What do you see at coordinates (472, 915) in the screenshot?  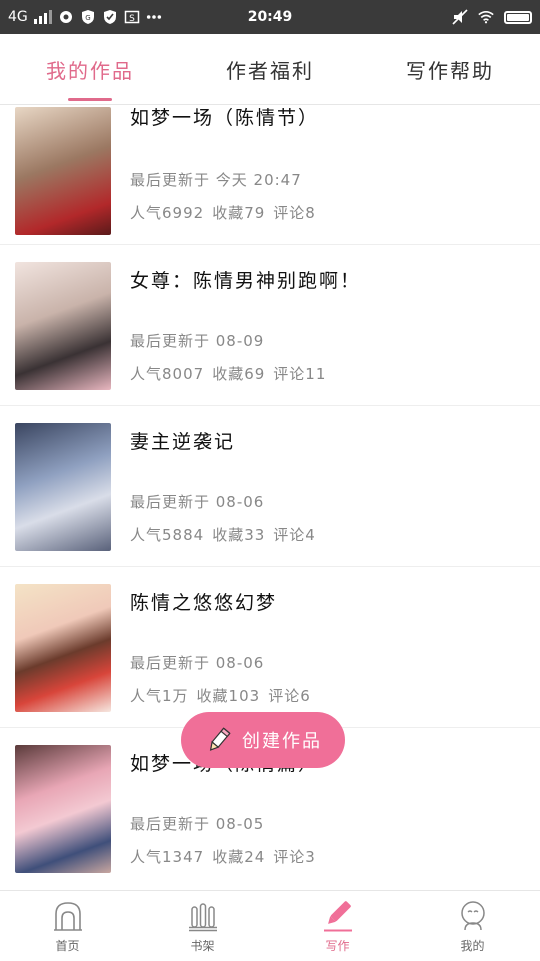 I see `profile-icon` at bounding box center [472, 915].